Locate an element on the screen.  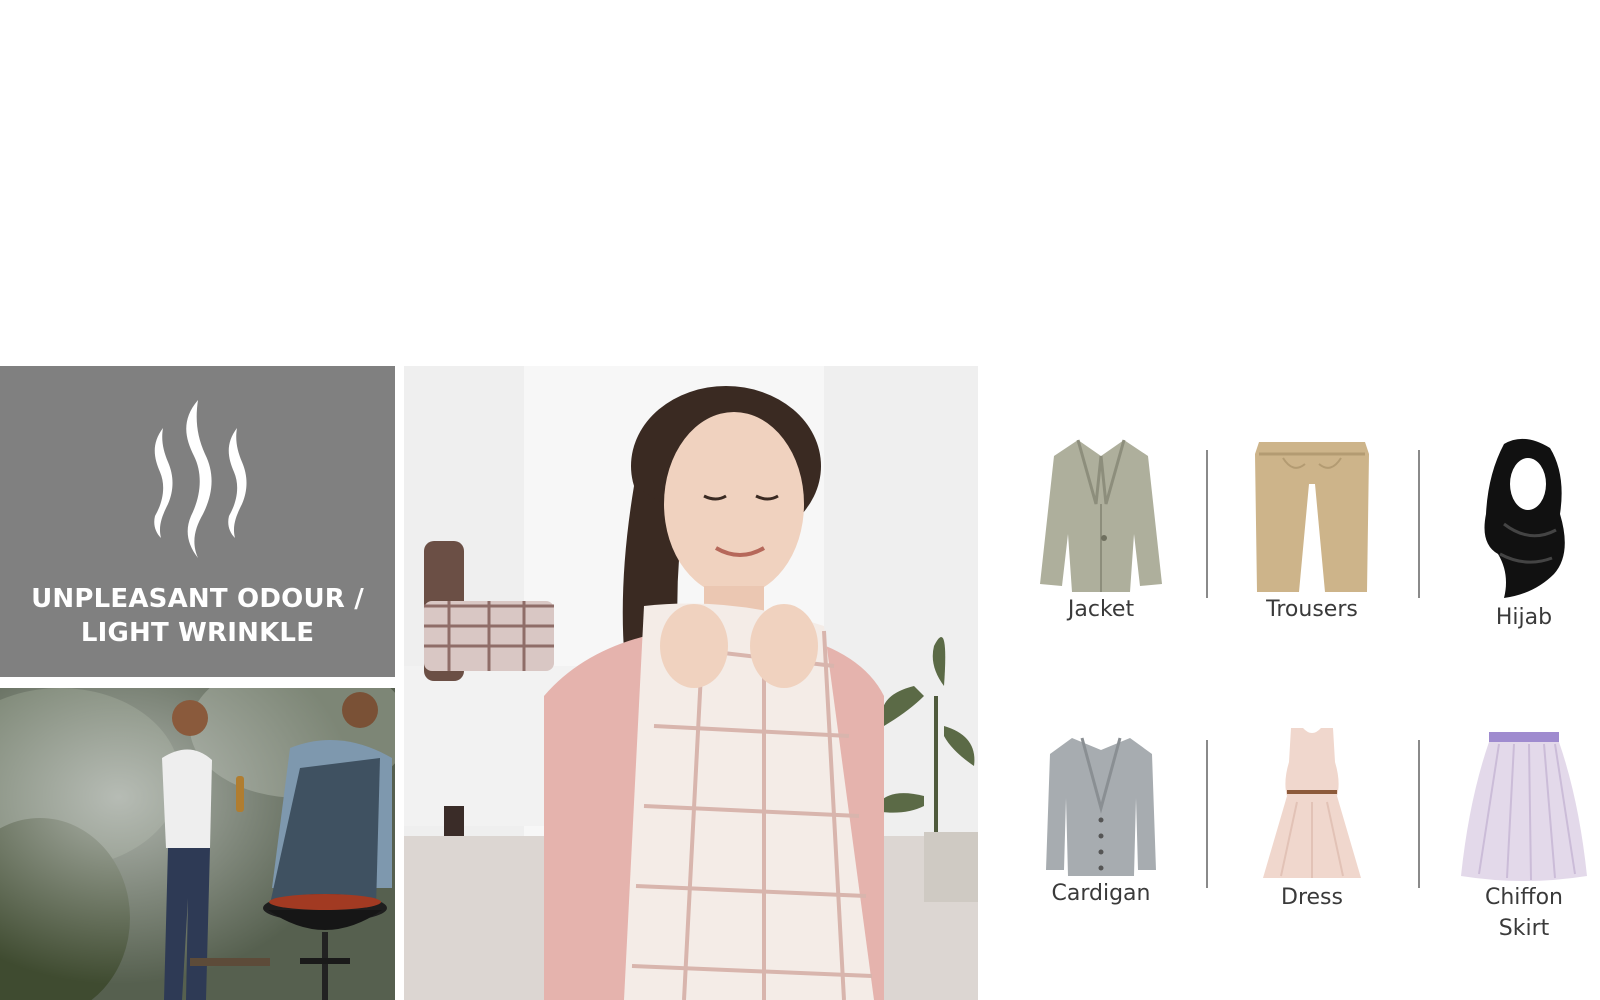
feature-title-line1: UNPLEASANT ODOUR / is located at coordinates (197, 599).